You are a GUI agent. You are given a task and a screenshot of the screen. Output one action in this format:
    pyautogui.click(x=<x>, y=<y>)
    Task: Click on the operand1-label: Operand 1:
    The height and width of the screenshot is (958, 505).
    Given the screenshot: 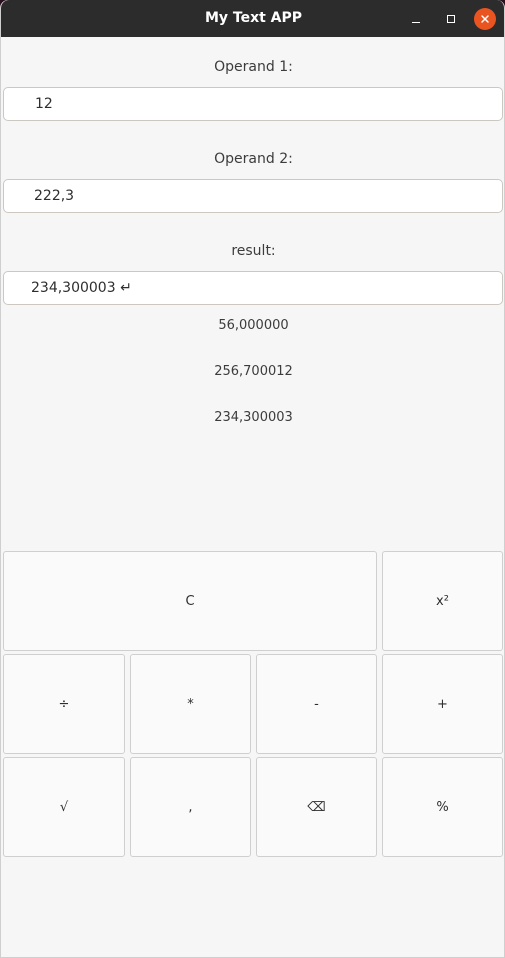 What is the action you would take?
    pyautogui.click(x=253, y=67)
    